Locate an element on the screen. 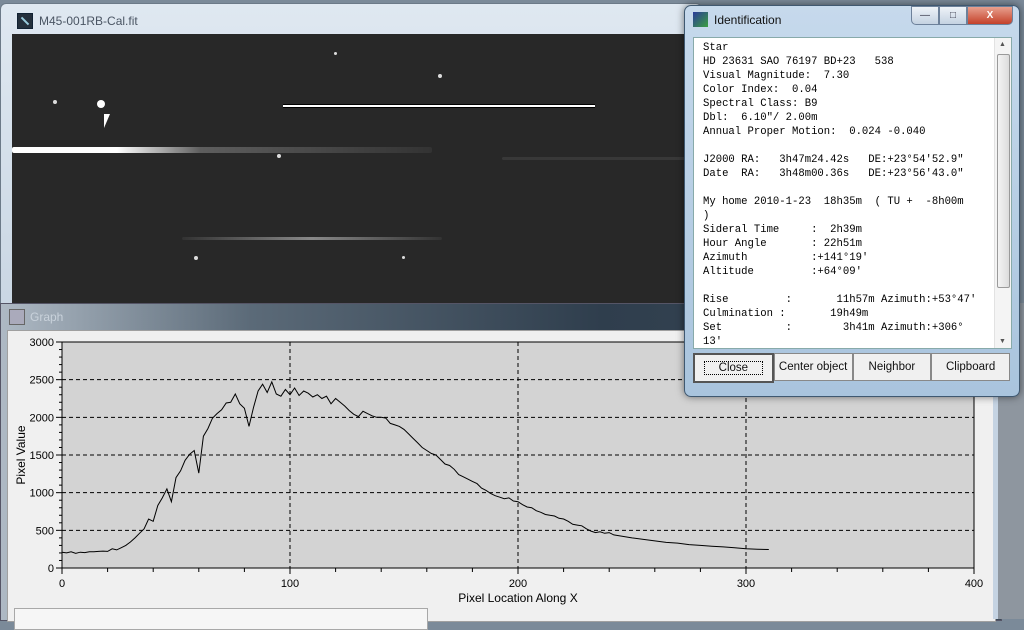 The height and width of the screenshot is (630, 1024). graph-window-titlebar: Graph is located at coordinates (36, 317).